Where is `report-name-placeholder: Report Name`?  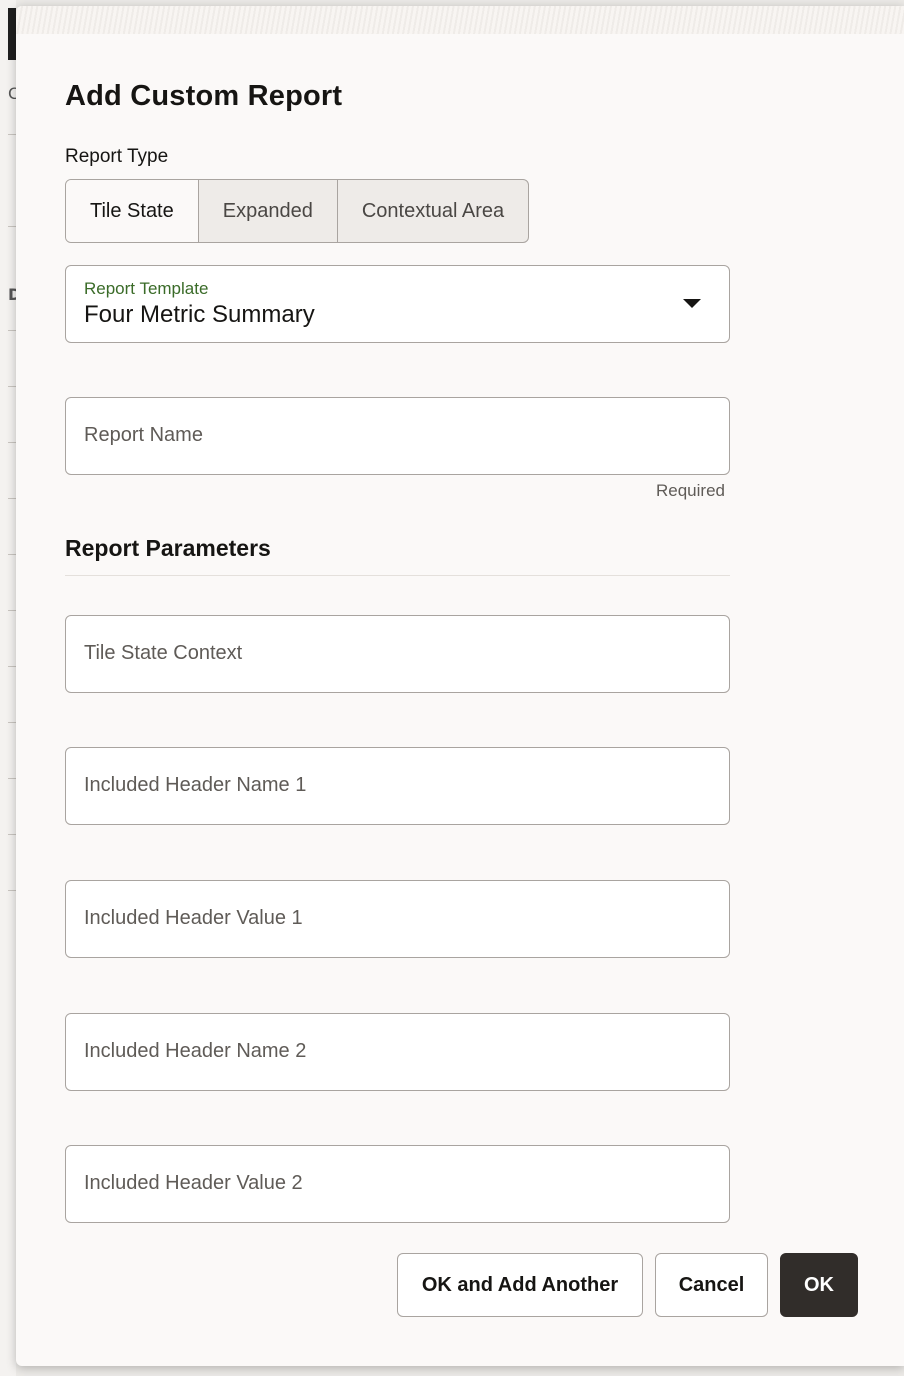
report-name-placeholder: Report Name is located at coordinates (143, 435).